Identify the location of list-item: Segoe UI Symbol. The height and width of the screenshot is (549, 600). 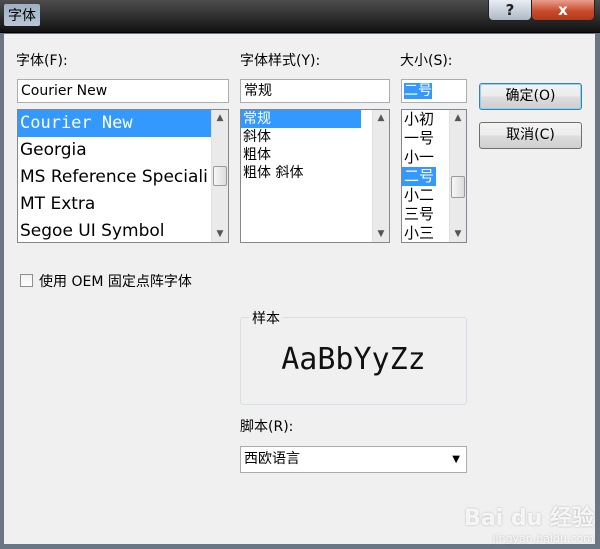
(123, 230).